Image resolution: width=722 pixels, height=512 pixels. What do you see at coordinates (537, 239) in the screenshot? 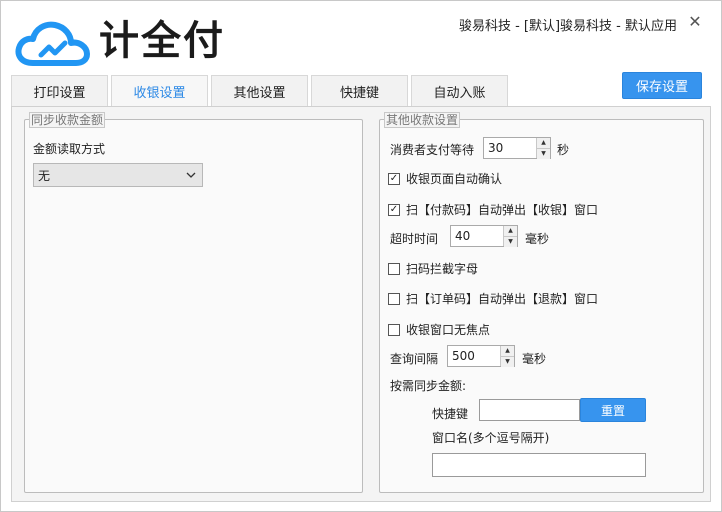
I see `timeout-unit: 毫秒` at bounding box center [537, 239].